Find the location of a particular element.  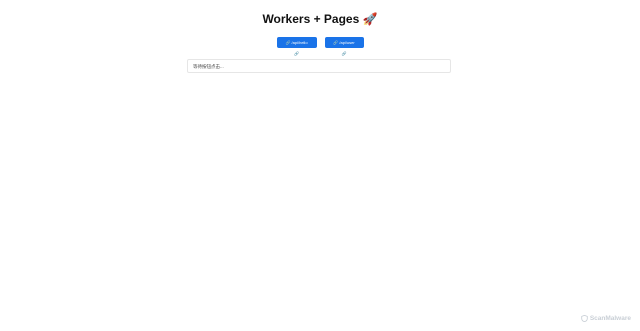

api-hello-button: 🔗 /api/hello 🔗 is located at coordinates (296, 46).